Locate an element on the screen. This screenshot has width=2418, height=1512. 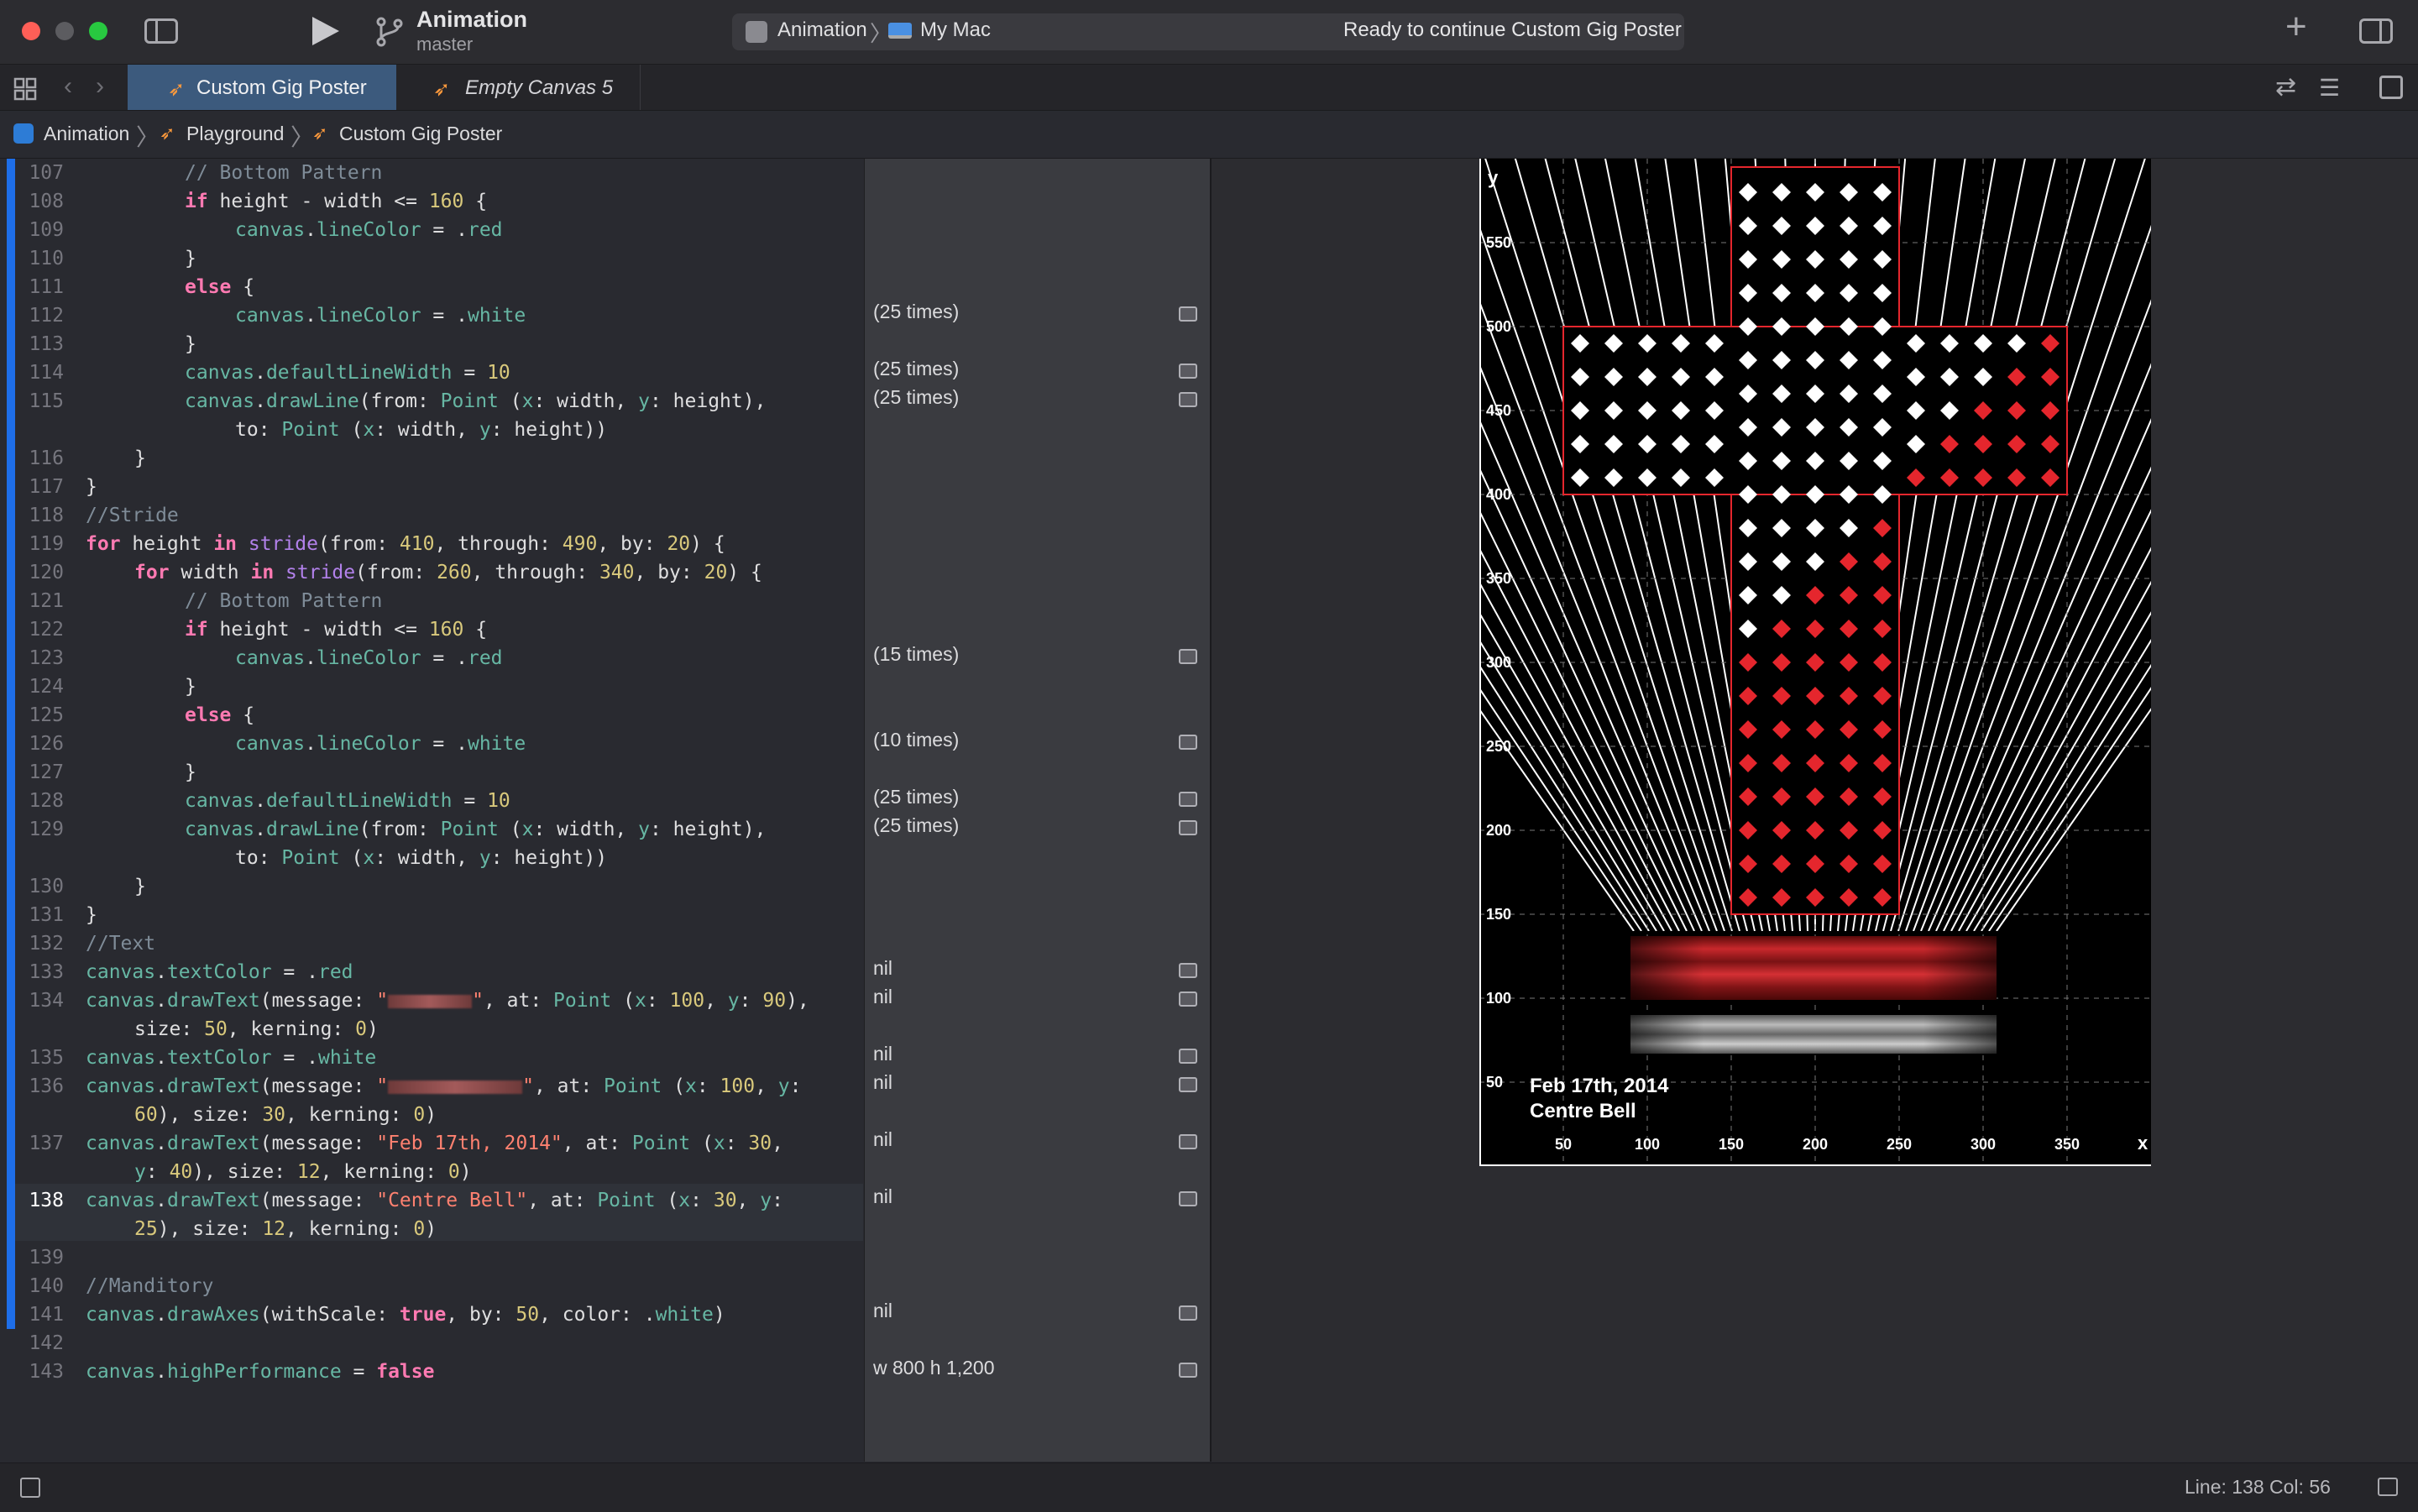
line-number: 113 is located at coordinates (46, 344).